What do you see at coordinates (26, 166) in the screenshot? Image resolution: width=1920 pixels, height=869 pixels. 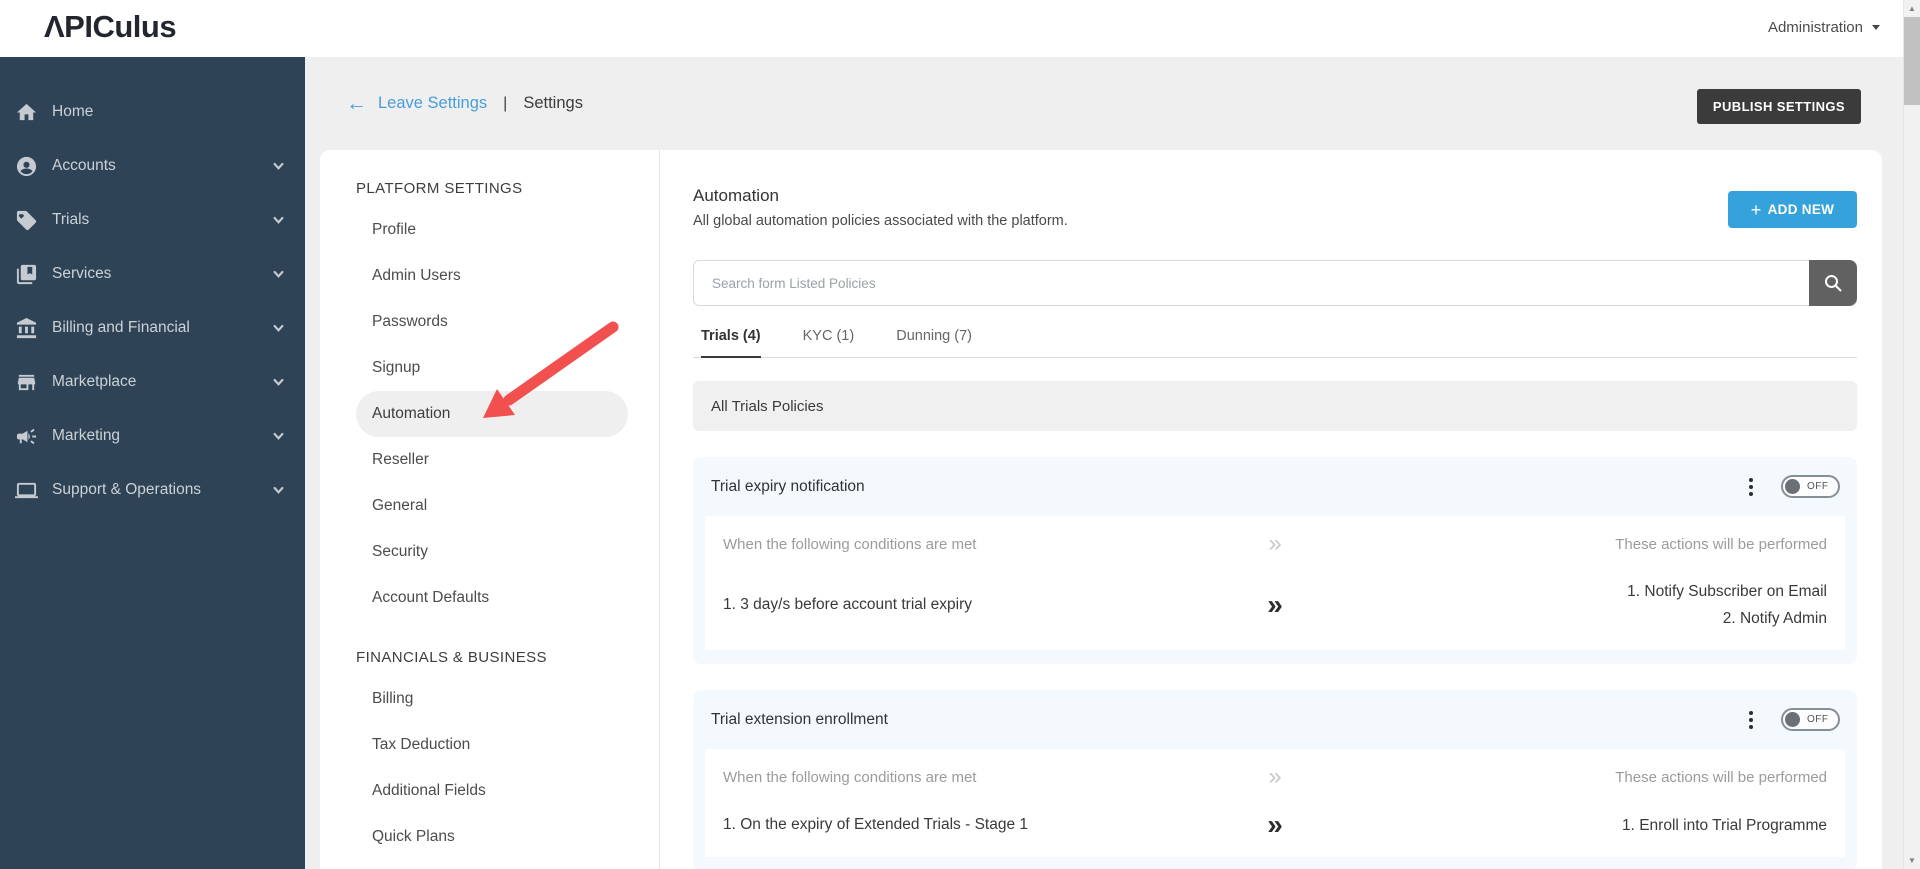 I see `accounts-icon` at bounding box center [26, 166].